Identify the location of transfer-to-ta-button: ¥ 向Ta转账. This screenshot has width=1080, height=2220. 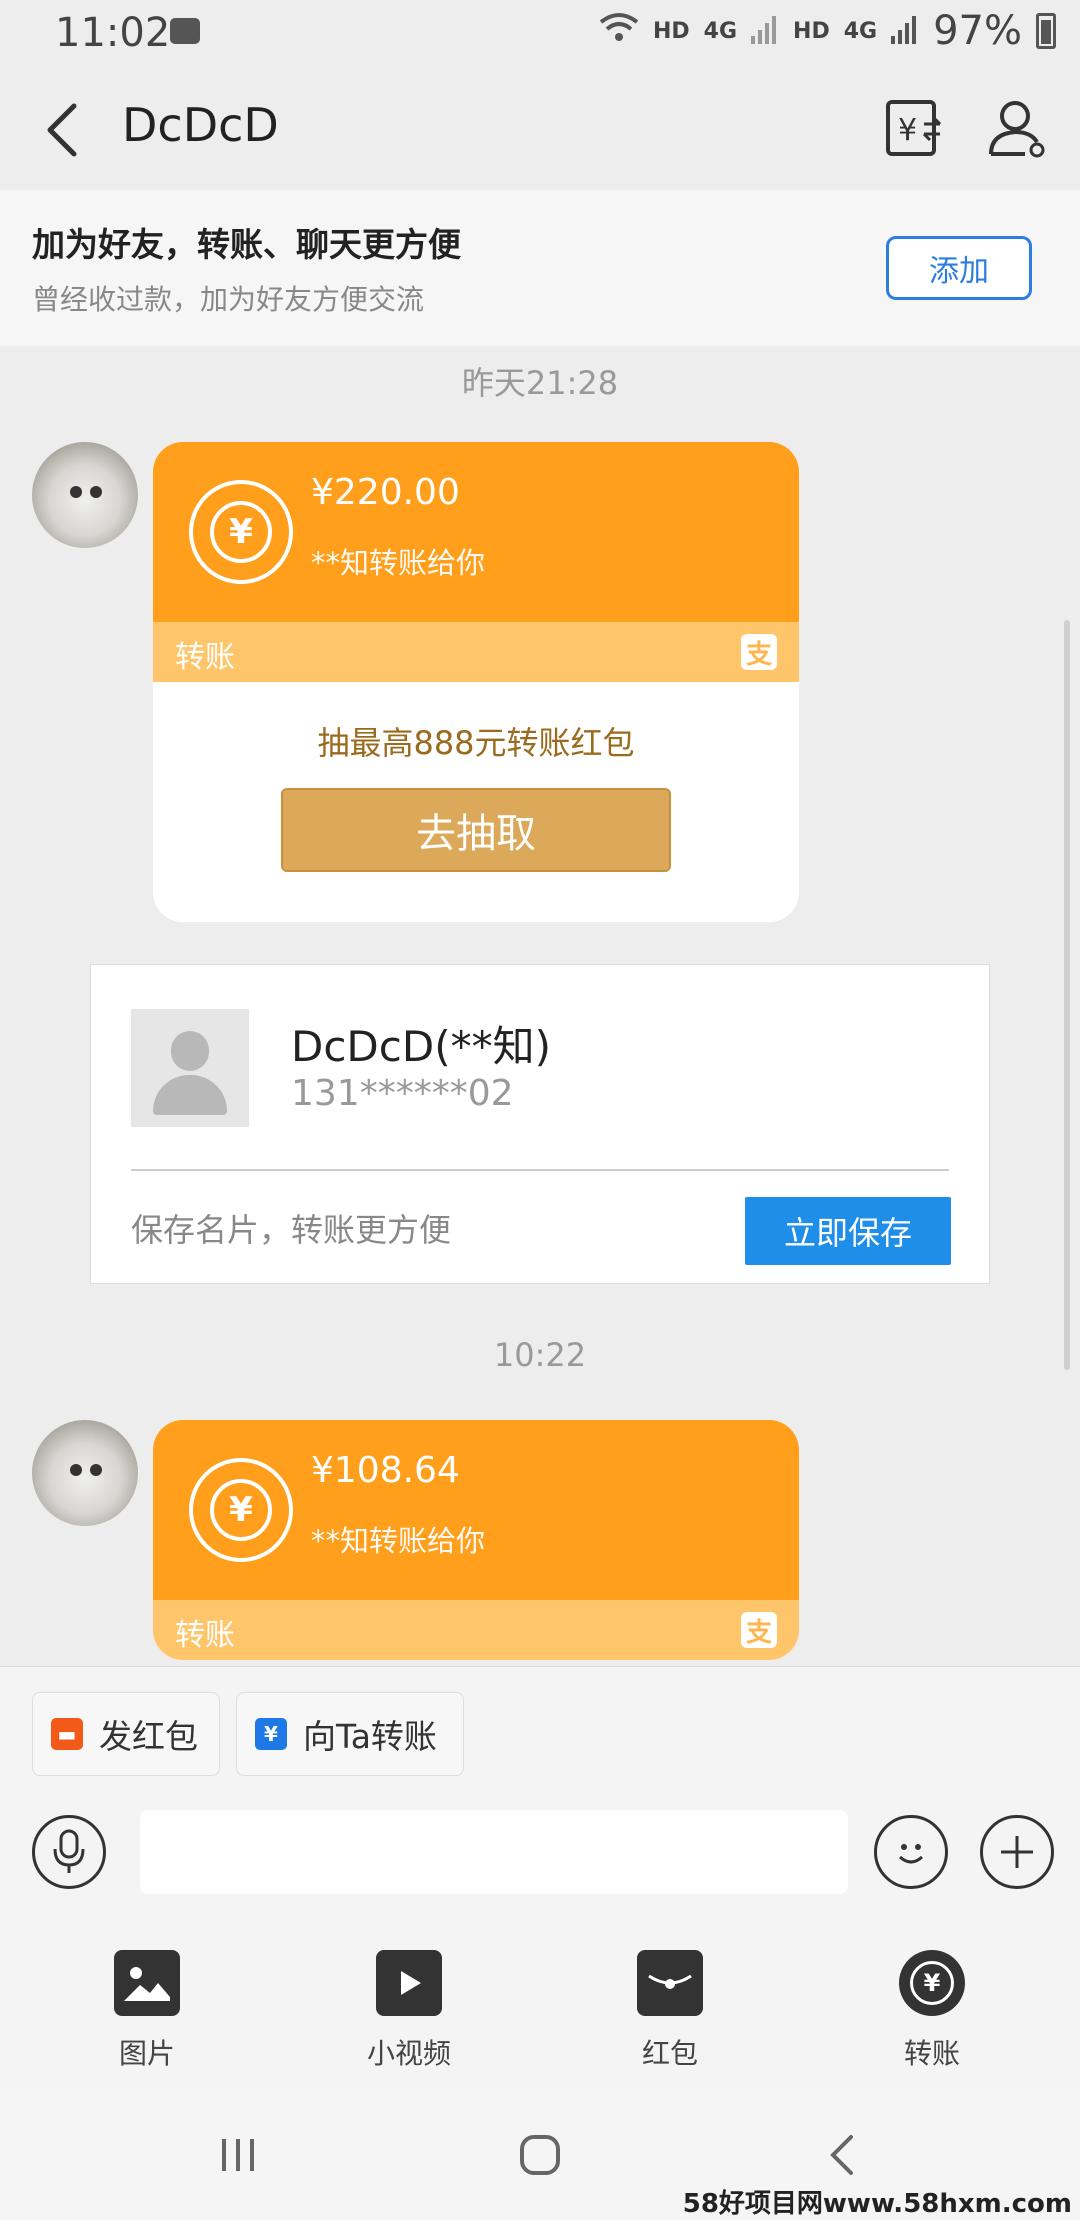
(350, 1734).